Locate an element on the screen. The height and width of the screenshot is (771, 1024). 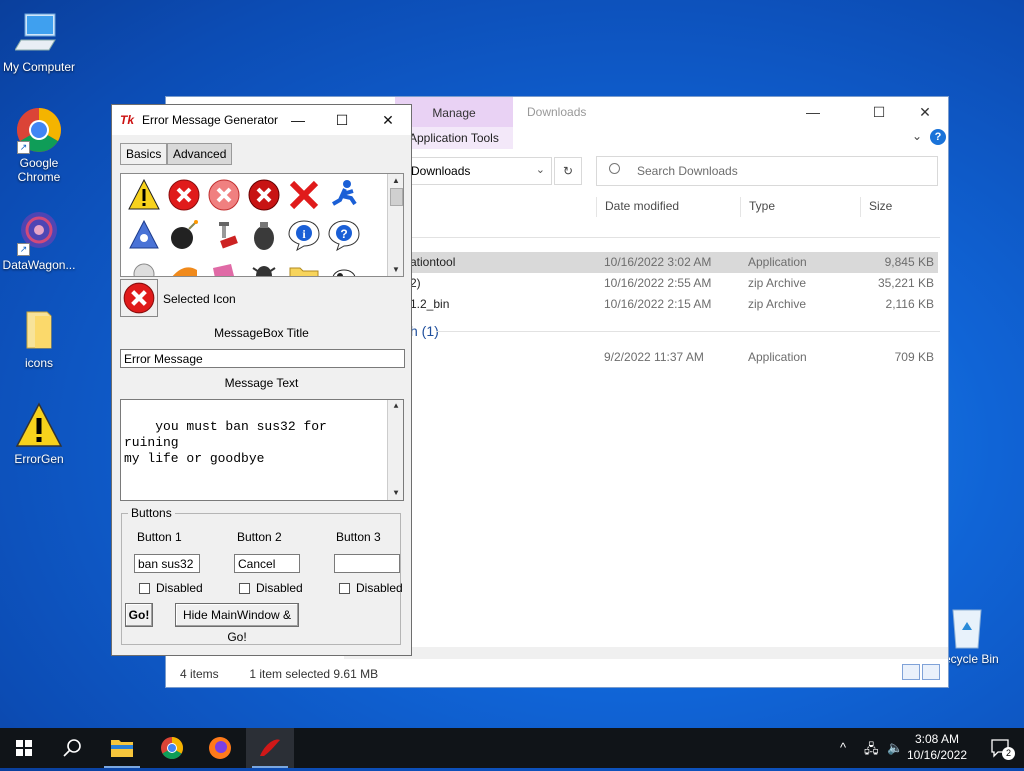
grenade-icon is located at coordinates (264, 235).